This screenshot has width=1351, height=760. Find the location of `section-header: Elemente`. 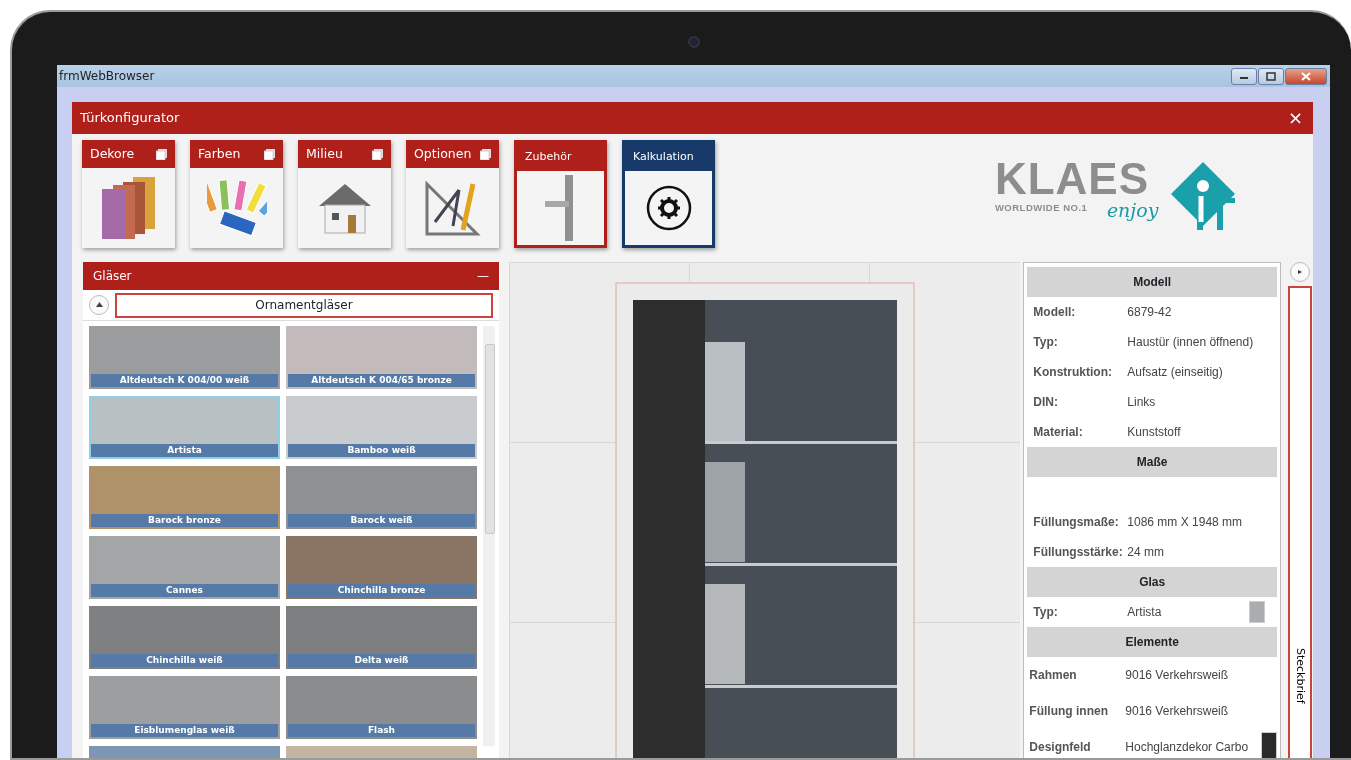

section-header: Elemente is located at coordinates (1152, 642).